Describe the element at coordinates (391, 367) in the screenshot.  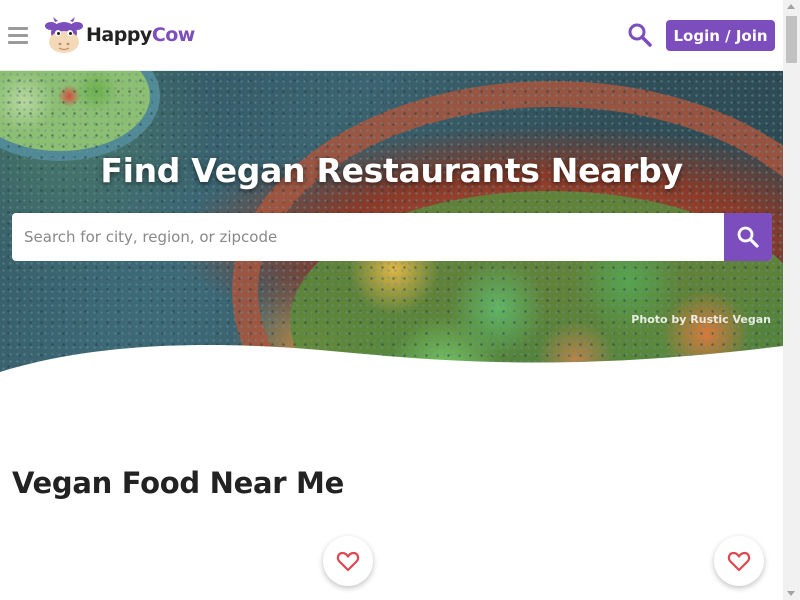
I see `hero-wave-divider` at that location.